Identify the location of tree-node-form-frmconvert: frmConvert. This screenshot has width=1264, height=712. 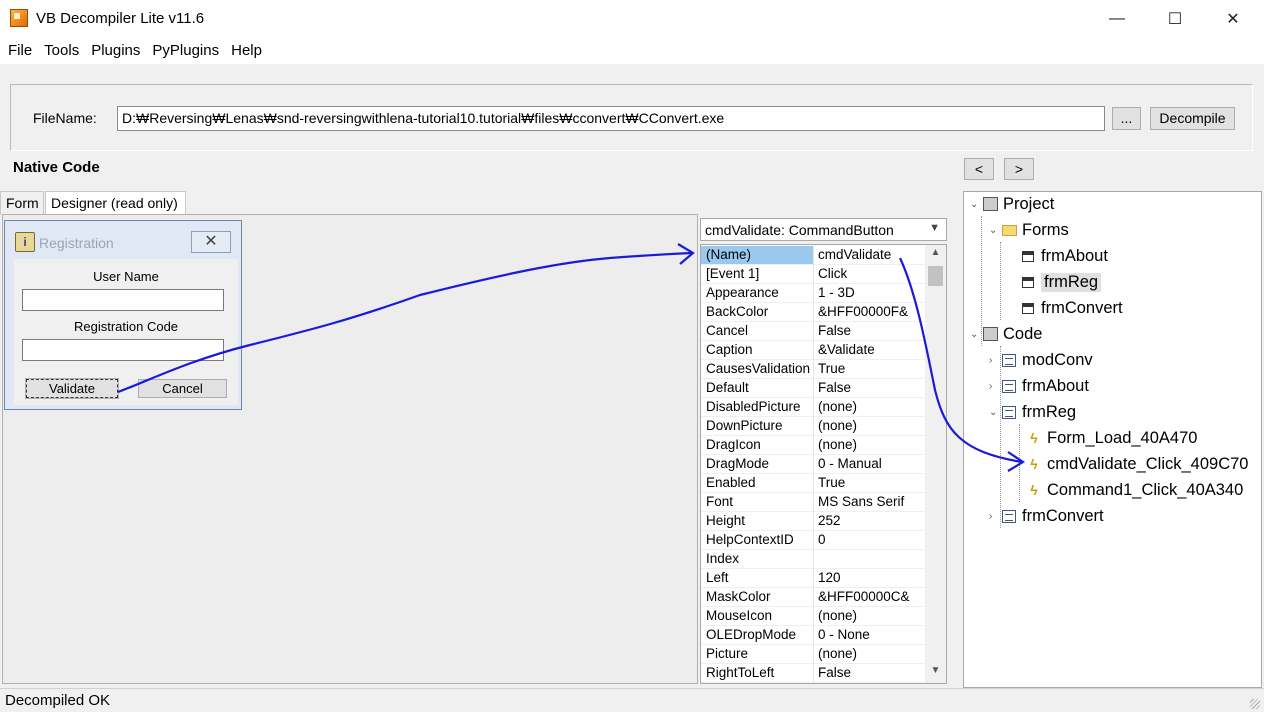
(1071, 308).